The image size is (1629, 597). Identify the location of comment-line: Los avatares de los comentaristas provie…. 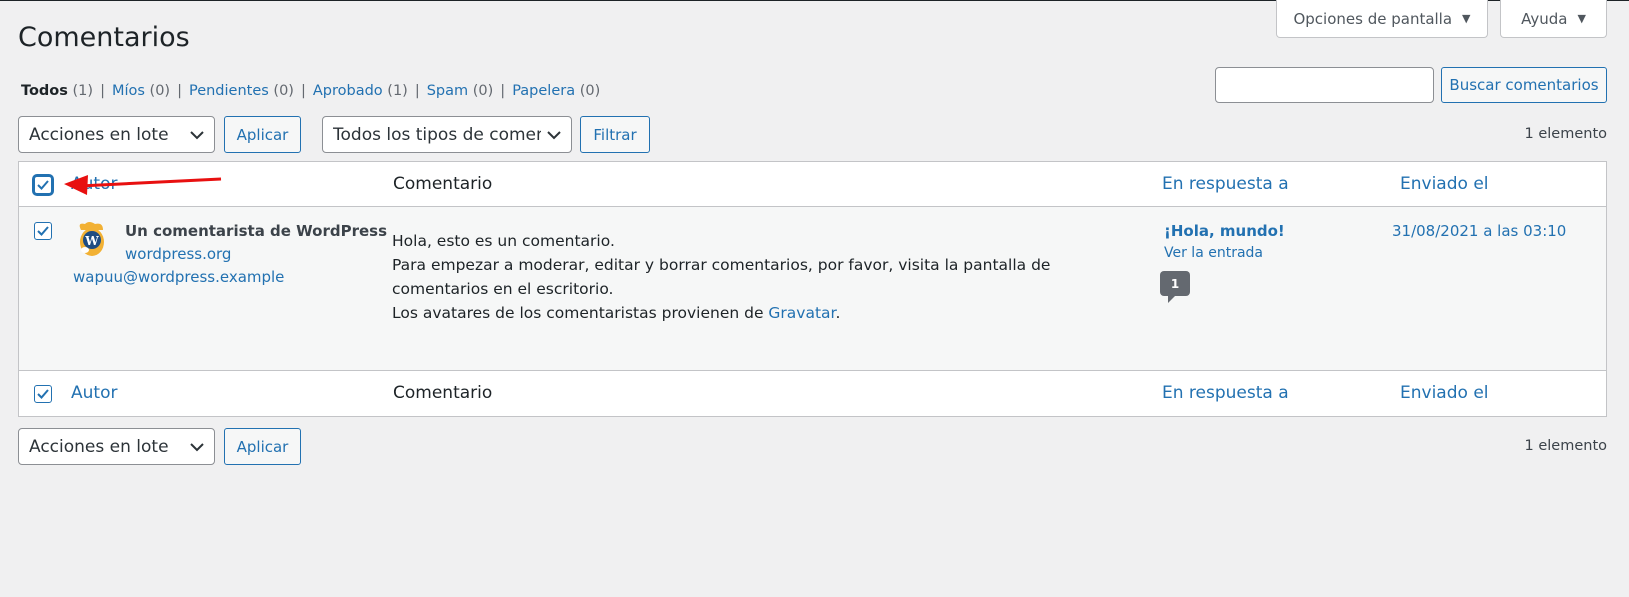
(616, 313).